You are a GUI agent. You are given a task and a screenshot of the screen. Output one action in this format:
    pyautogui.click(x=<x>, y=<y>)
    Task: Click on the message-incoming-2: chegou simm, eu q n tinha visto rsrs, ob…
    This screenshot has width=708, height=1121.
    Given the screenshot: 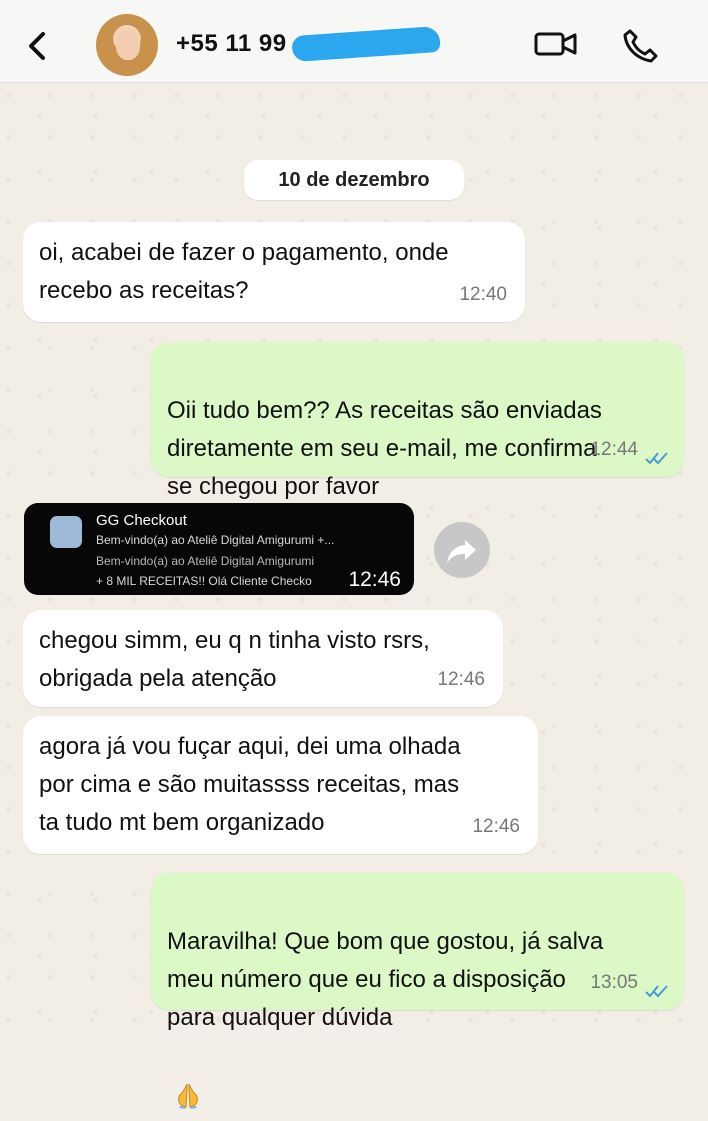 What is the action you would take?
    pyautogui.click(x=263, y=658)
    